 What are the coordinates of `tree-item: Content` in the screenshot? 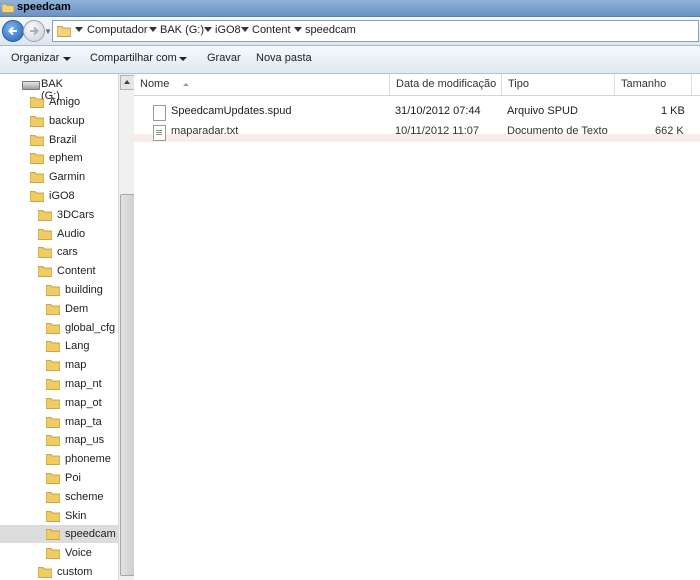 It's located at (77, 271).